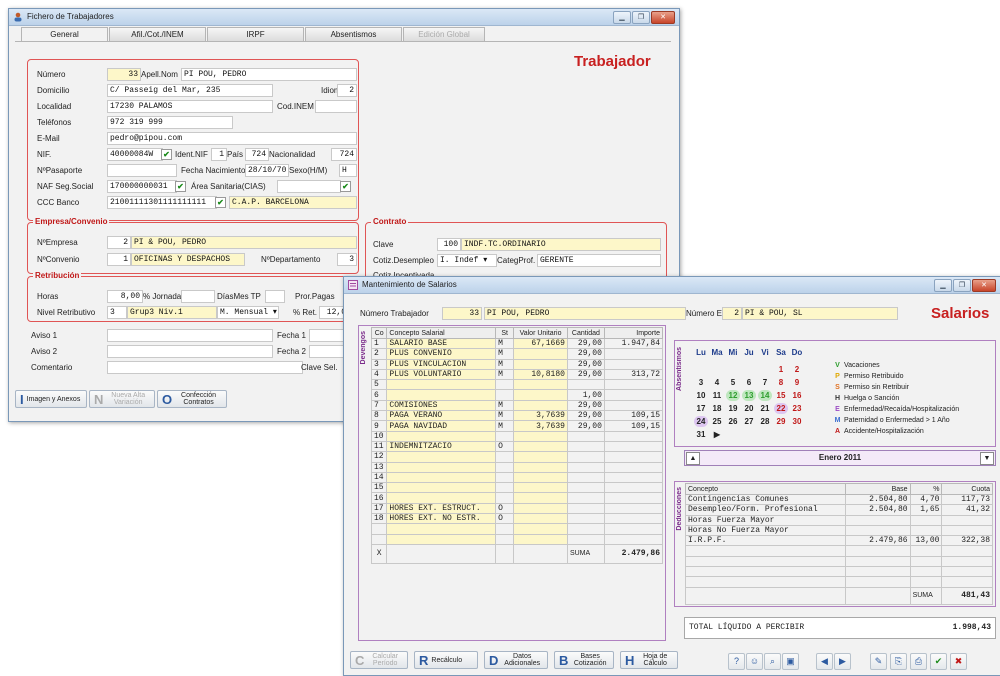 The image size is (1000, 676). Describe the element at coordinates (347, 90) in the screenshot. I see `idioma-field: 2` at that location.